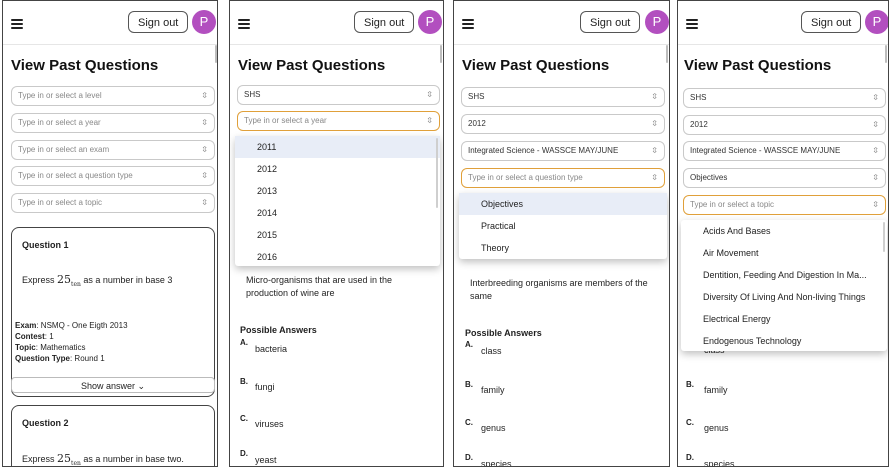 The height and width of the screenshot is (469, 889). What do you see at coordinates (64, 149) in the screenshot?
I see `exam-placeholder: Type in or select an exam` at bounding box center [64, 149].